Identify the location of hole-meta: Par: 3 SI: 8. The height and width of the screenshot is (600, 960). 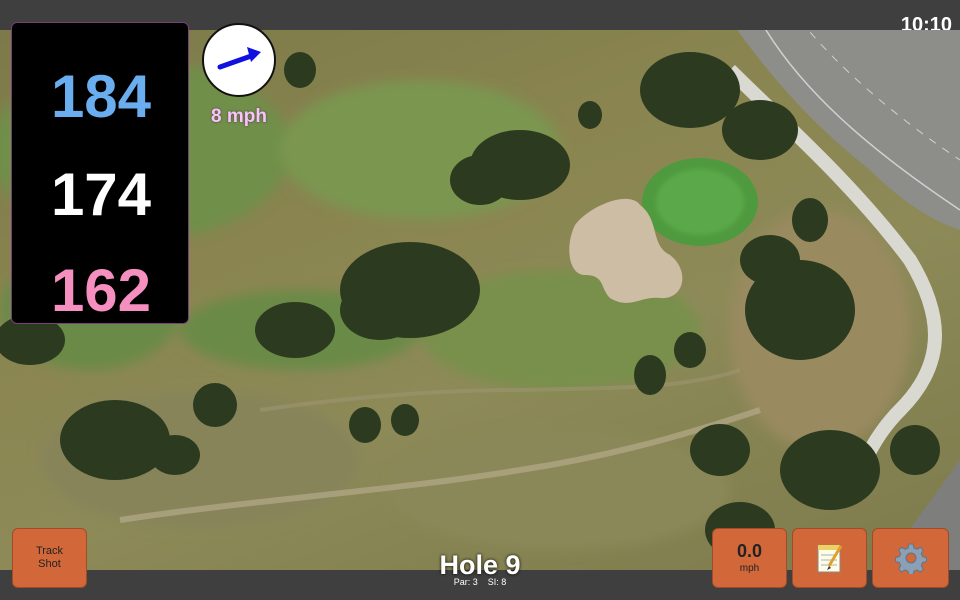
(480, 582).